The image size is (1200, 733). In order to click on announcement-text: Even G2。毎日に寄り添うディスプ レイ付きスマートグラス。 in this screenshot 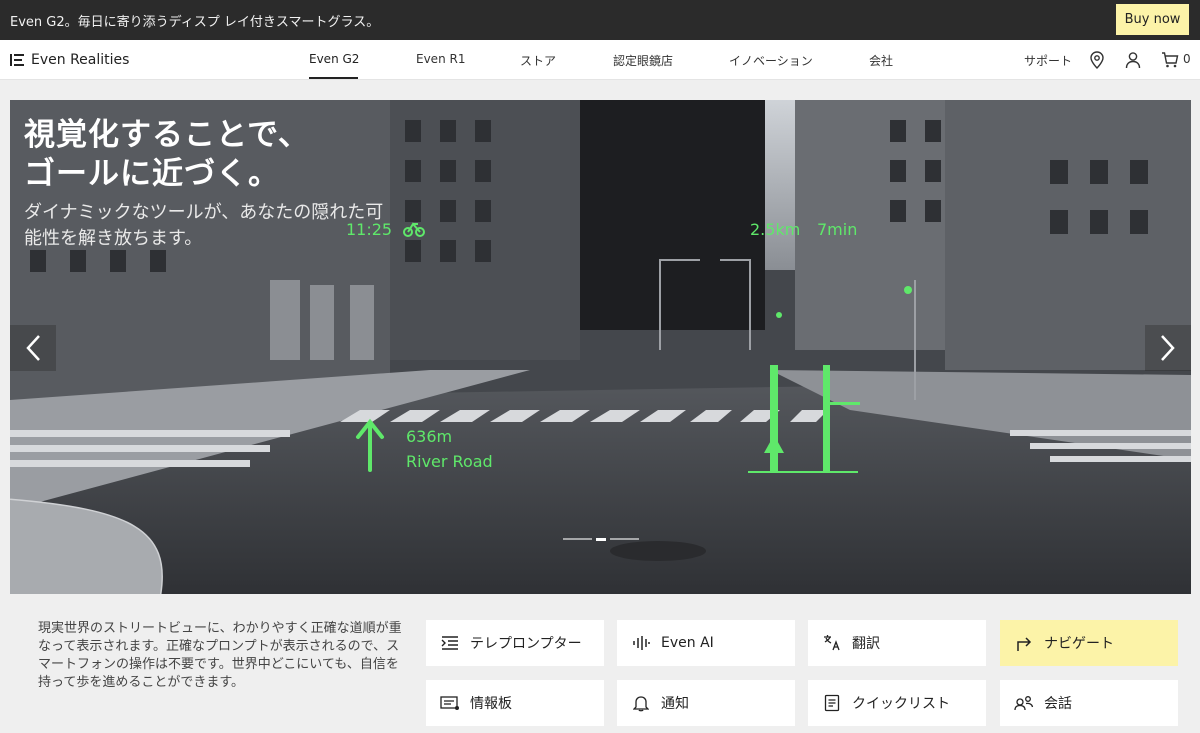, I will do `click(195, 22)`.